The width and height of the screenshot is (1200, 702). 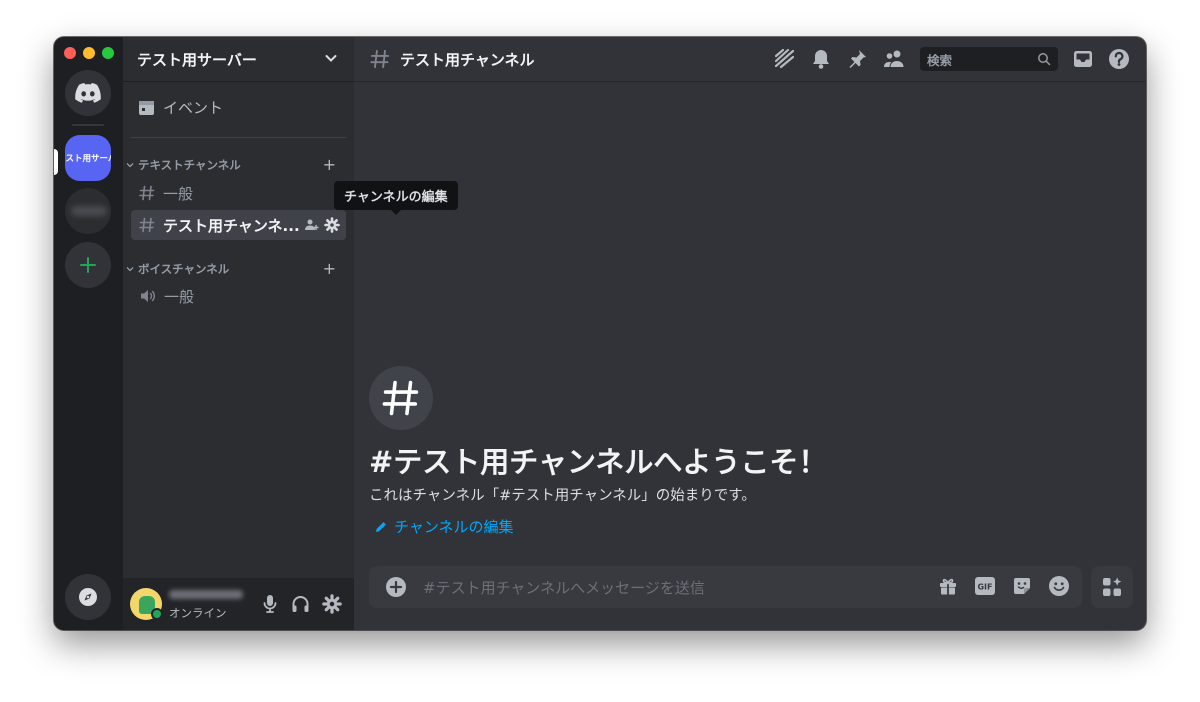 I want to click on server-icon-test: テスト用サーバー, so click(x=88, y=158).